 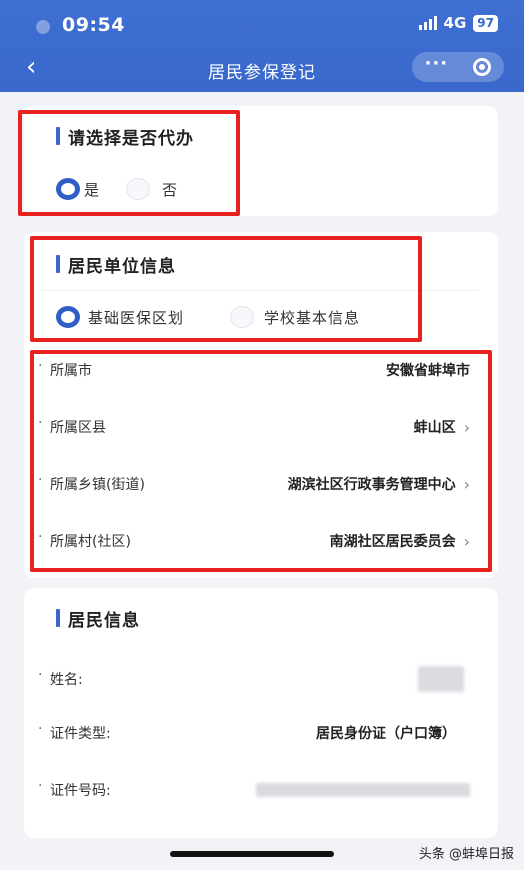 What do you see at coordinates (43, 27) in the screenshot?
I see `status-indicator-icon` at bounding box center [43, 27].